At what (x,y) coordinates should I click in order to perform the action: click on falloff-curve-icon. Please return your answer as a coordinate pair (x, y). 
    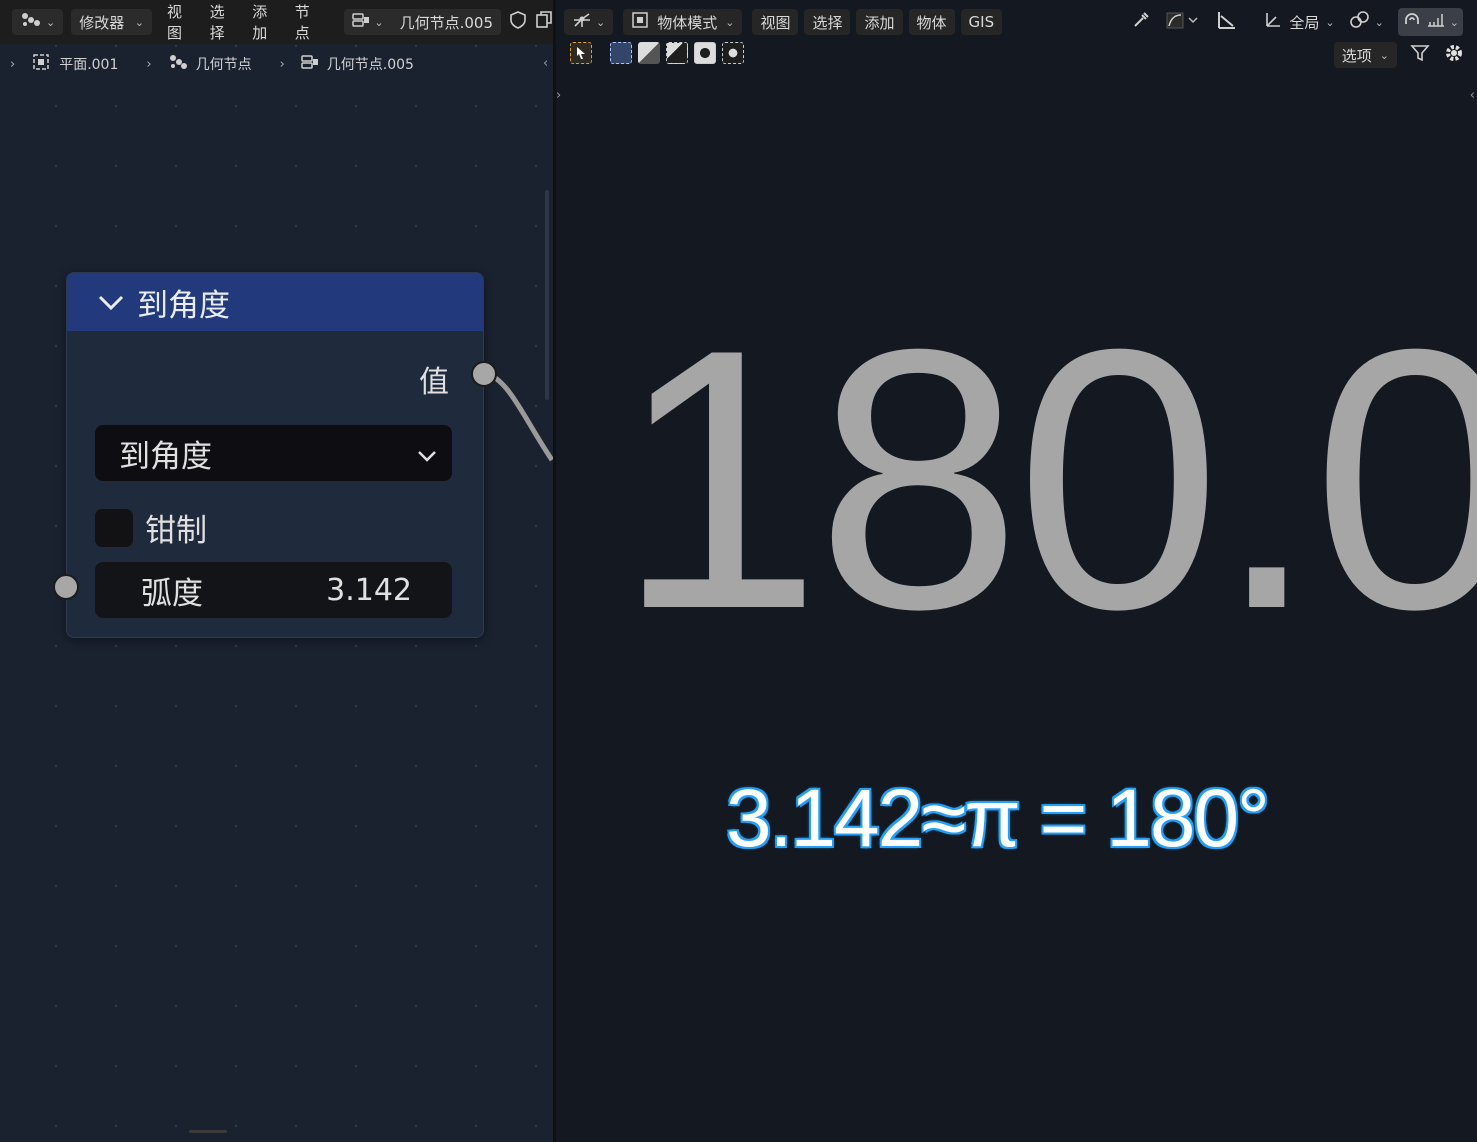
    Looking at the image, I should click on (1183, 22).